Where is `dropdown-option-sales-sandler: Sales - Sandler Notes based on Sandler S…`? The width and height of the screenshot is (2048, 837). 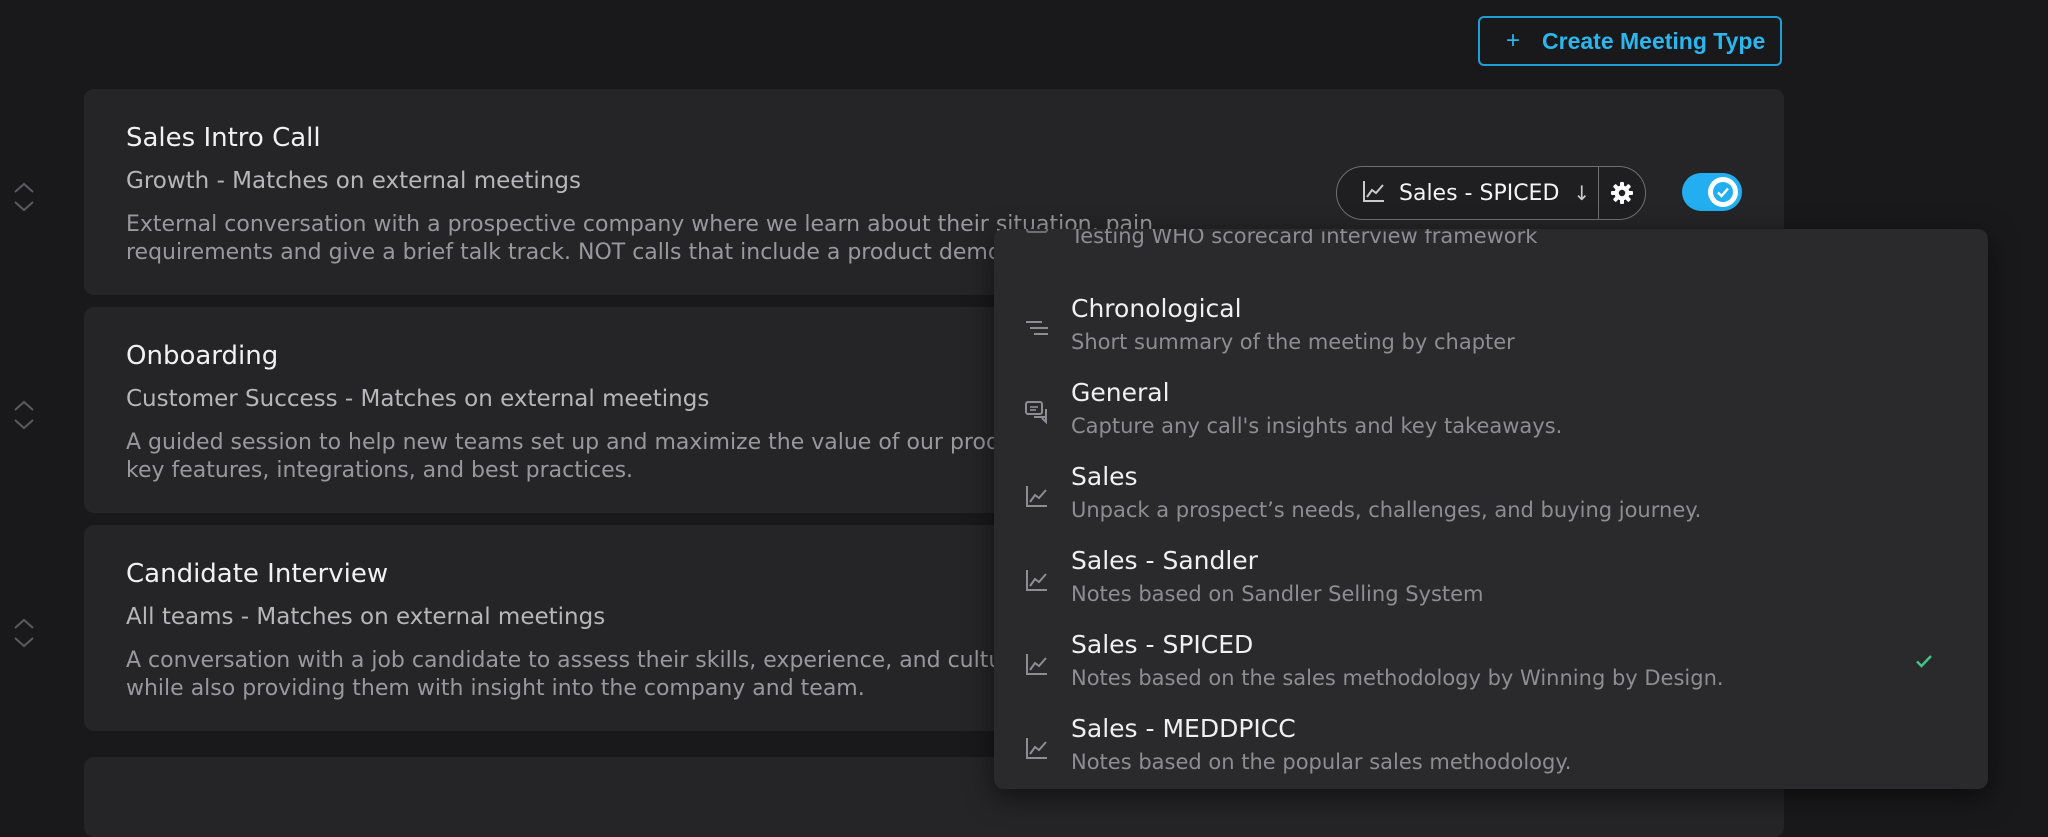
dropdown-option-sales-sandler: Sales - Sandler Notes based on Sandler S… is located at coordinates (1491, 588).